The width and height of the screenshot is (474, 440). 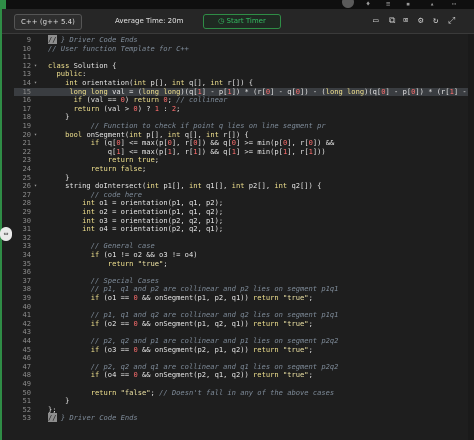 What do you see at coordinates (118, 48) in the screenshot?
I see `code-text: // User function Template for C++` at bounding box center [118, 48].